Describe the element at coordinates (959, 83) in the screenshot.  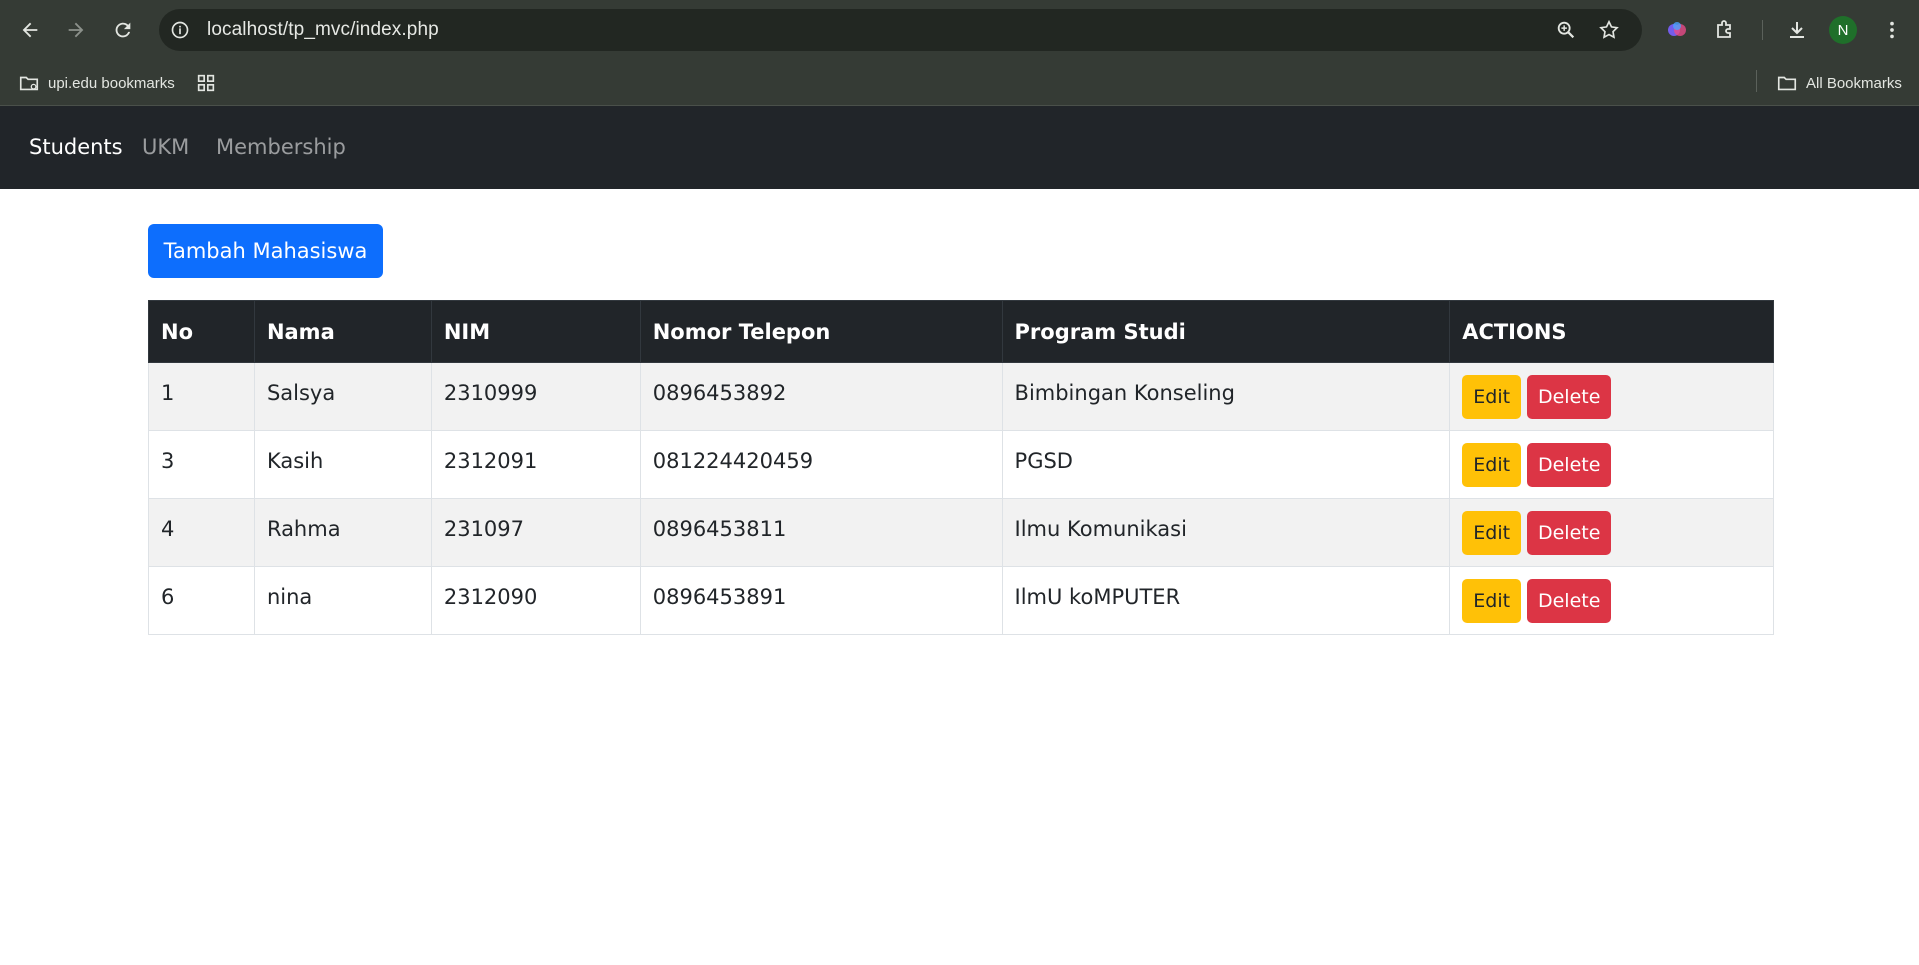
I see `bookmarks-bar: upi.edu bookmarks All Bookmarks` at that location.